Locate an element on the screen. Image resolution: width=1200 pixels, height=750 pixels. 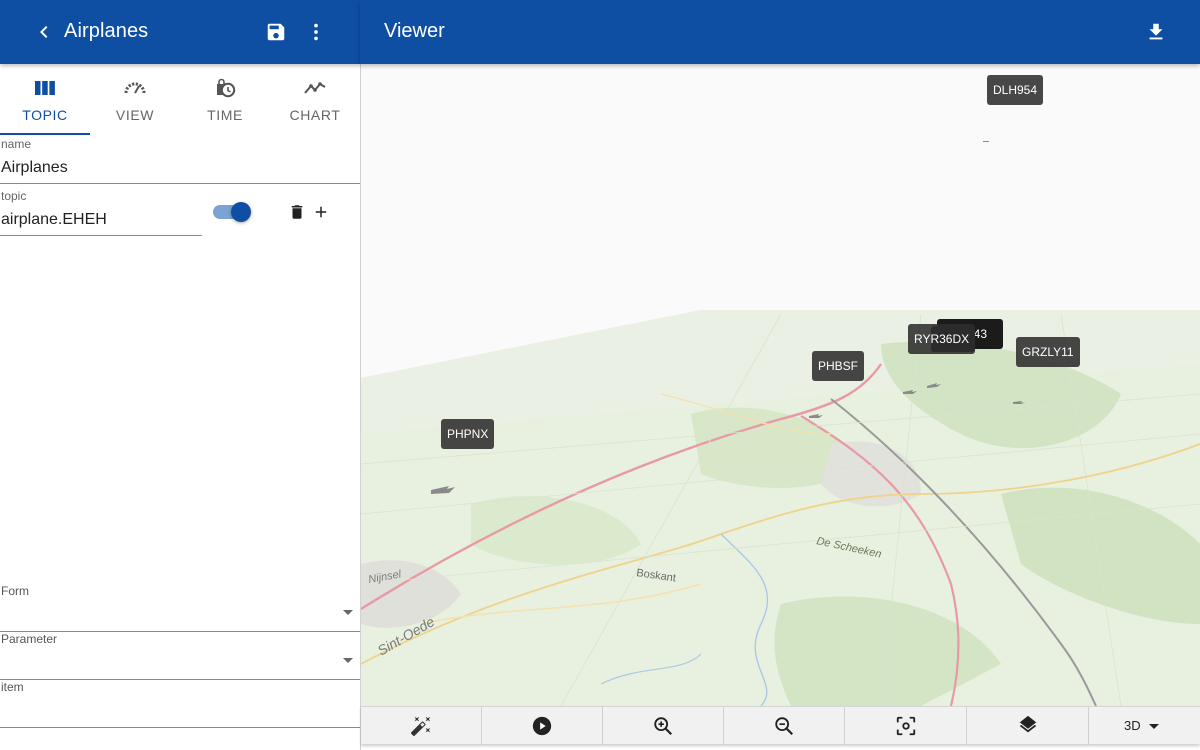
zoom-out-button is located at coordinates (784, 726).